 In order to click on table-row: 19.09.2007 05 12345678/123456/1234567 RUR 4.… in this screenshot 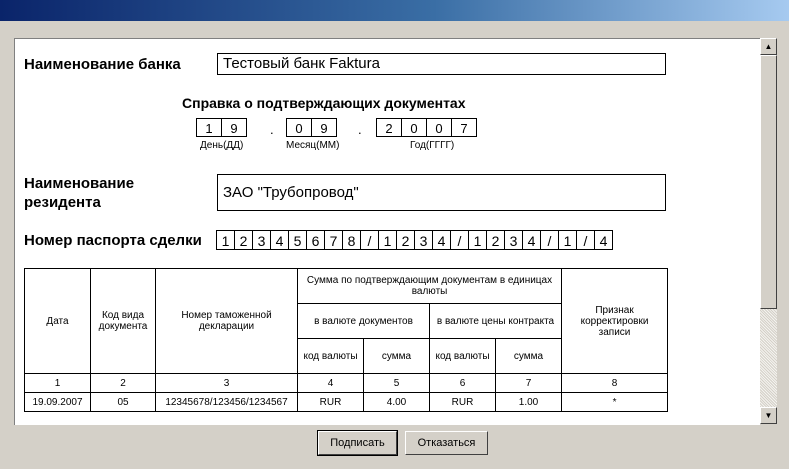, I will do `click(346, 402)`.